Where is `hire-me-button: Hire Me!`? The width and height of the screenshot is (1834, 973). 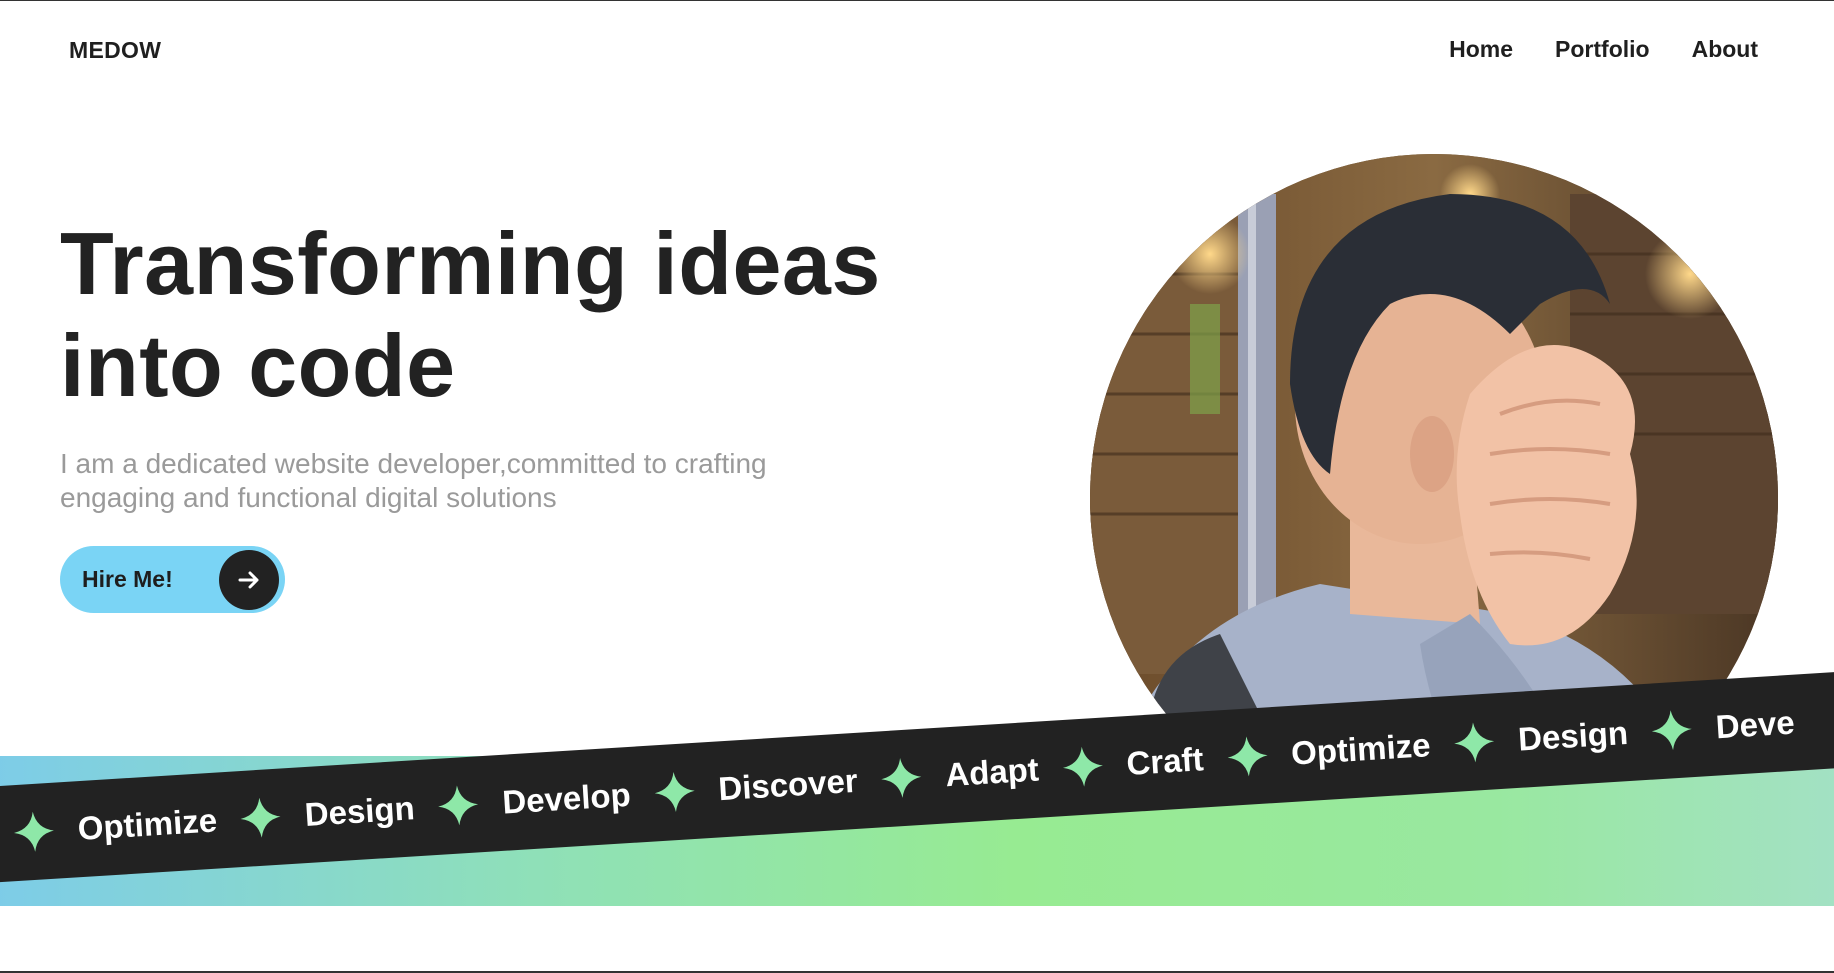 hire-me-button: Hire Me! is located at coordinates (172, 579).